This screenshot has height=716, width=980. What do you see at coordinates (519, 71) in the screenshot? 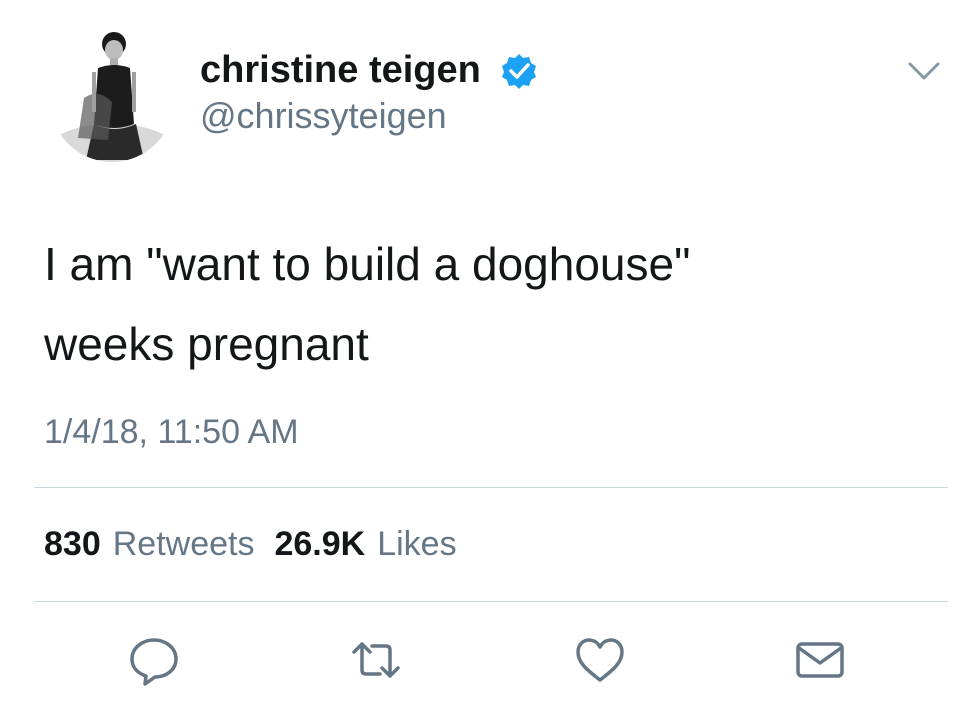
I see `verified-badge-icon` at bounding box center [519, 71].